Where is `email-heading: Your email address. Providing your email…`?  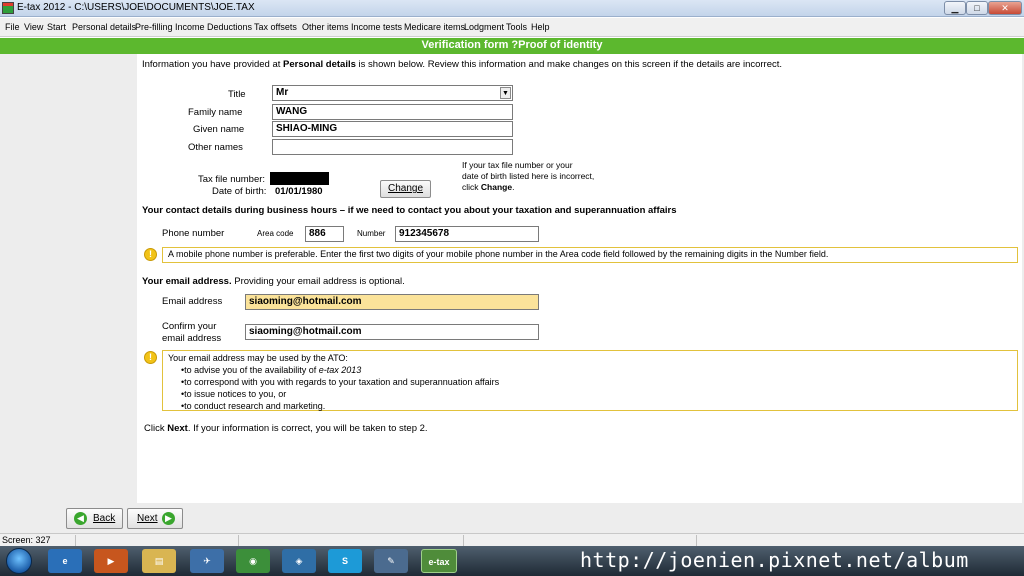
email-heading: Your email address. Providing your email… is located at coordinates (273, 281).